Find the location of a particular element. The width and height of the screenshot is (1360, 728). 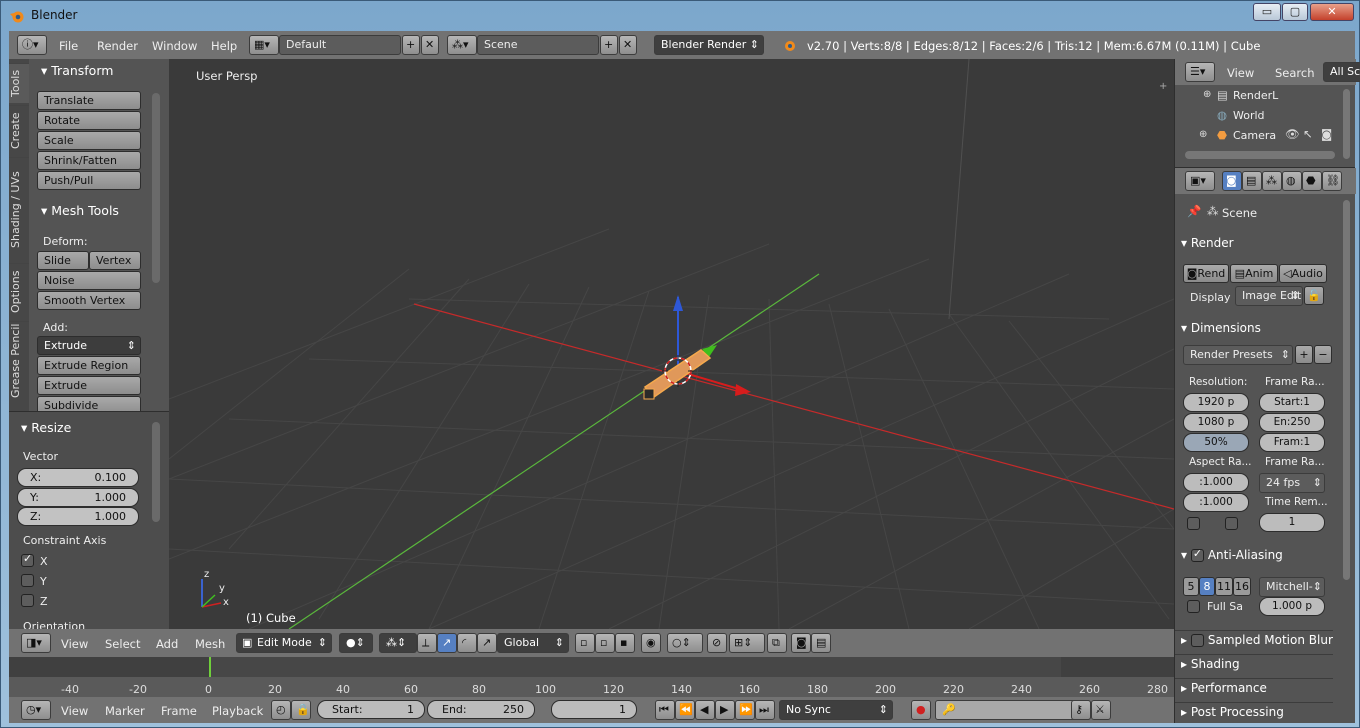

layout-field: Default is located at coordinates (340, 45).